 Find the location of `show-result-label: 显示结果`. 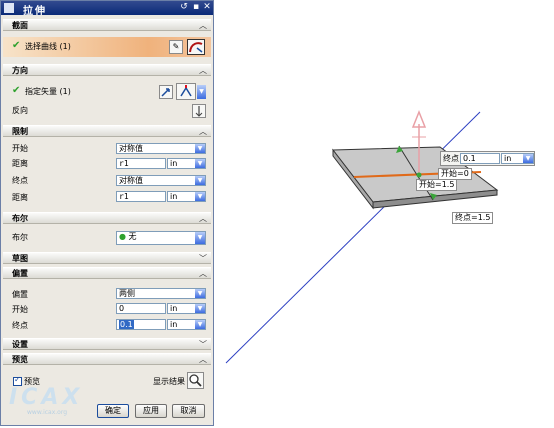

show-result-label: 显示结果 is located at coordinates (169, 381).